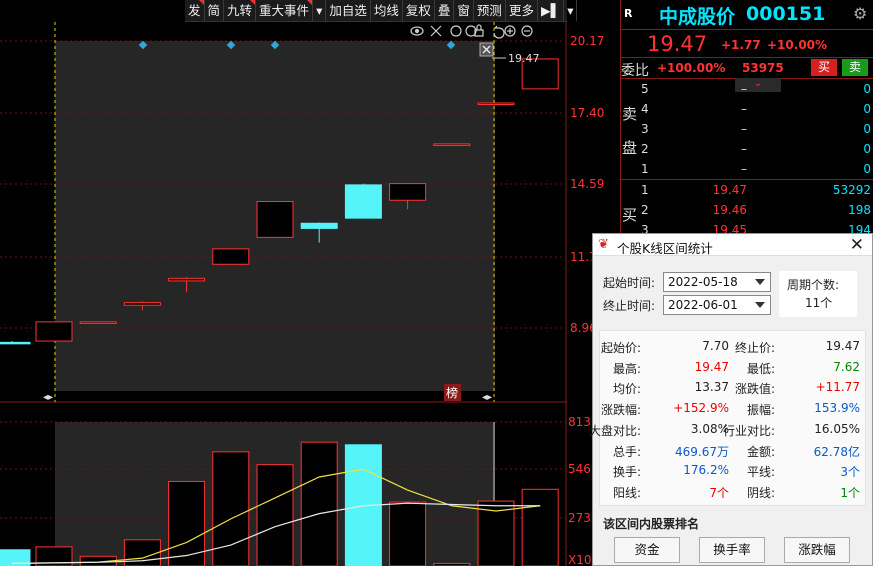 Image resolution: width=873 pixels, height=566 pixels. Describe the element at coordinates (479, 30) in the screenshot. I see `lock-icon-shape` at that location.